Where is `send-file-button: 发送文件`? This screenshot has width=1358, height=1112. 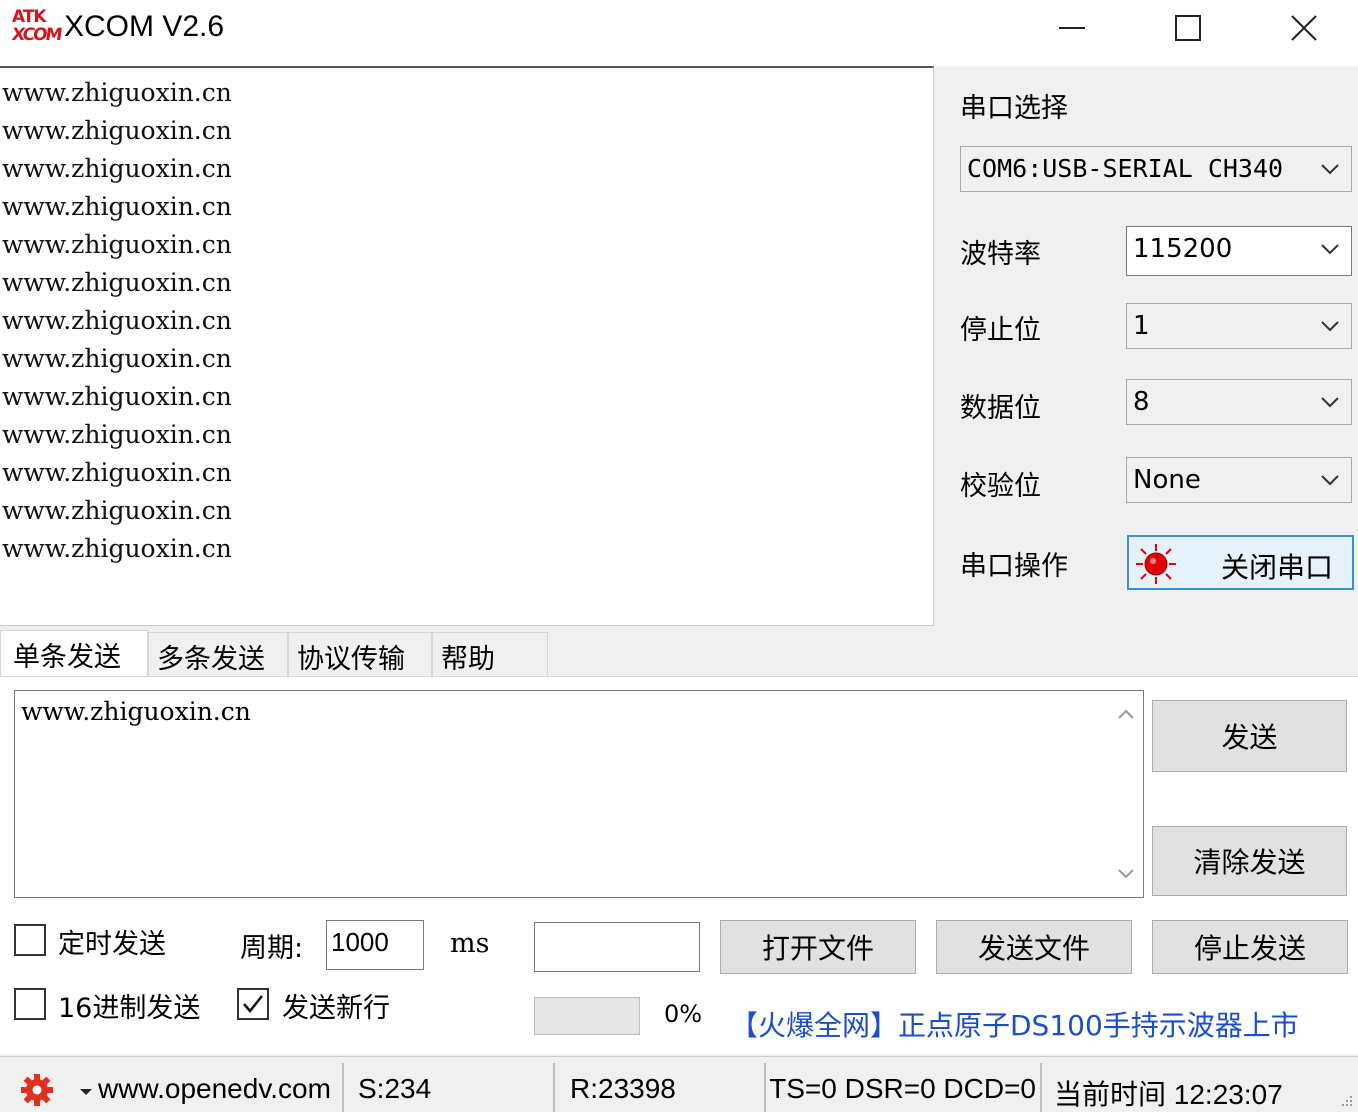 send-file-button: 发送文件 is located at coordinates (1034, 947).